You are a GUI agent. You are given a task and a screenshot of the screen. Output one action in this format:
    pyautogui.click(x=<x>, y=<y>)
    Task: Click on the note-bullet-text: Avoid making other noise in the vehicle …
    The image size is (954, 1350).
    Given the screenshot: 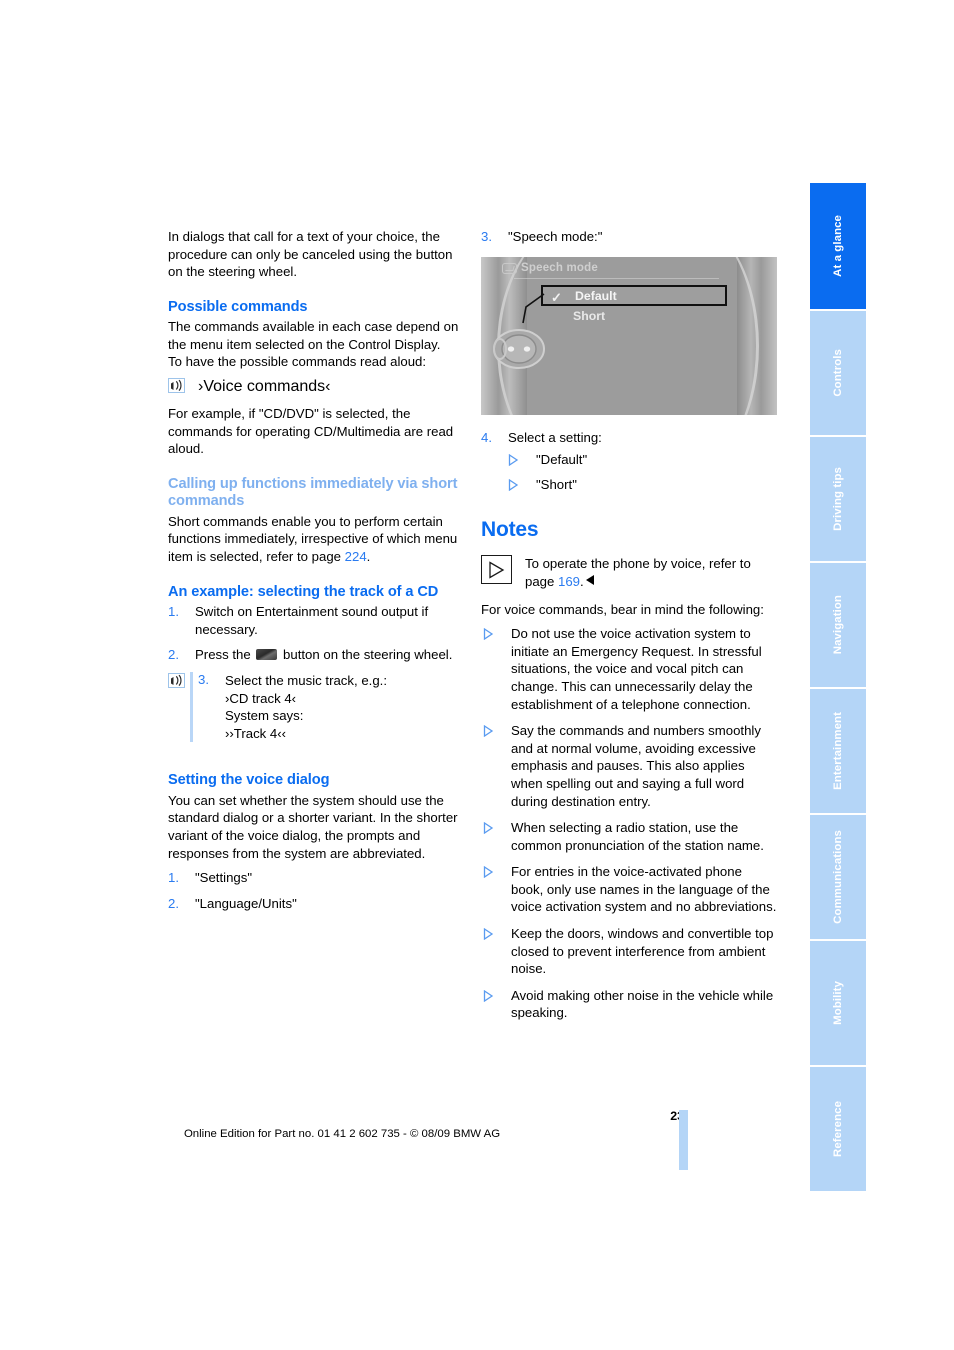 What is the action you would take?
    pyautogui.click(x=642, y=1004)
    